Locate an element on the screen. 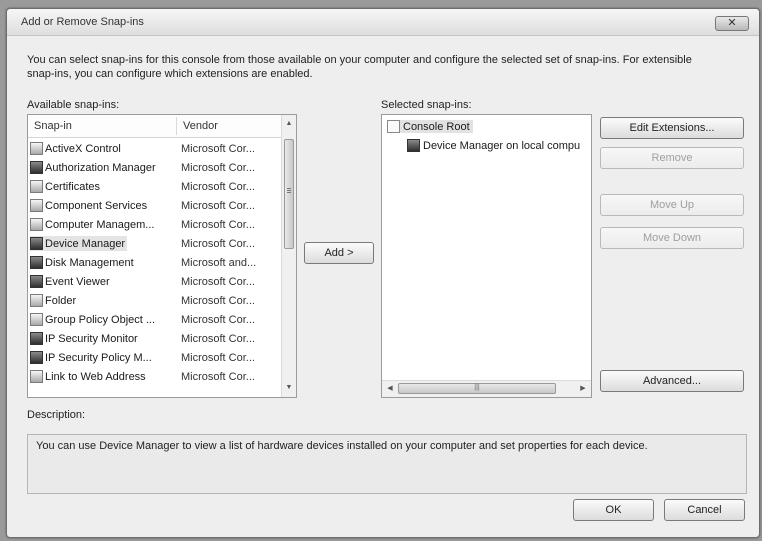 The height and width of the screenshot is (541, 762). selected-snapins-label: Selected snap-ins: is located at coordinates (426, 105).